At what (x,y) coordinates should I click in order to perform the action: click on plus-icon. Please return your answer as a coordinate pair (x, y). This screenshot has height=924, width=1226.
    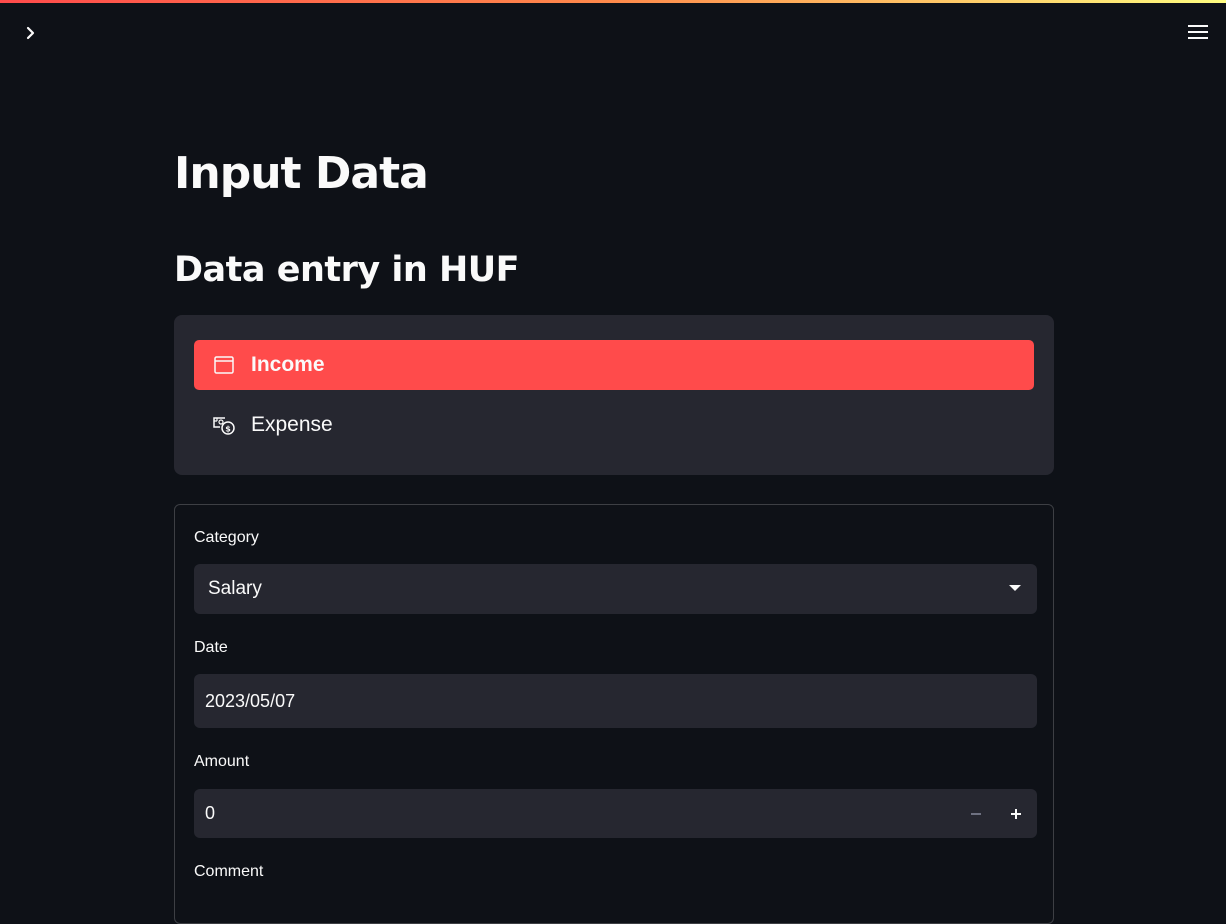
    Looking at the image, I should click on (1016, 814).